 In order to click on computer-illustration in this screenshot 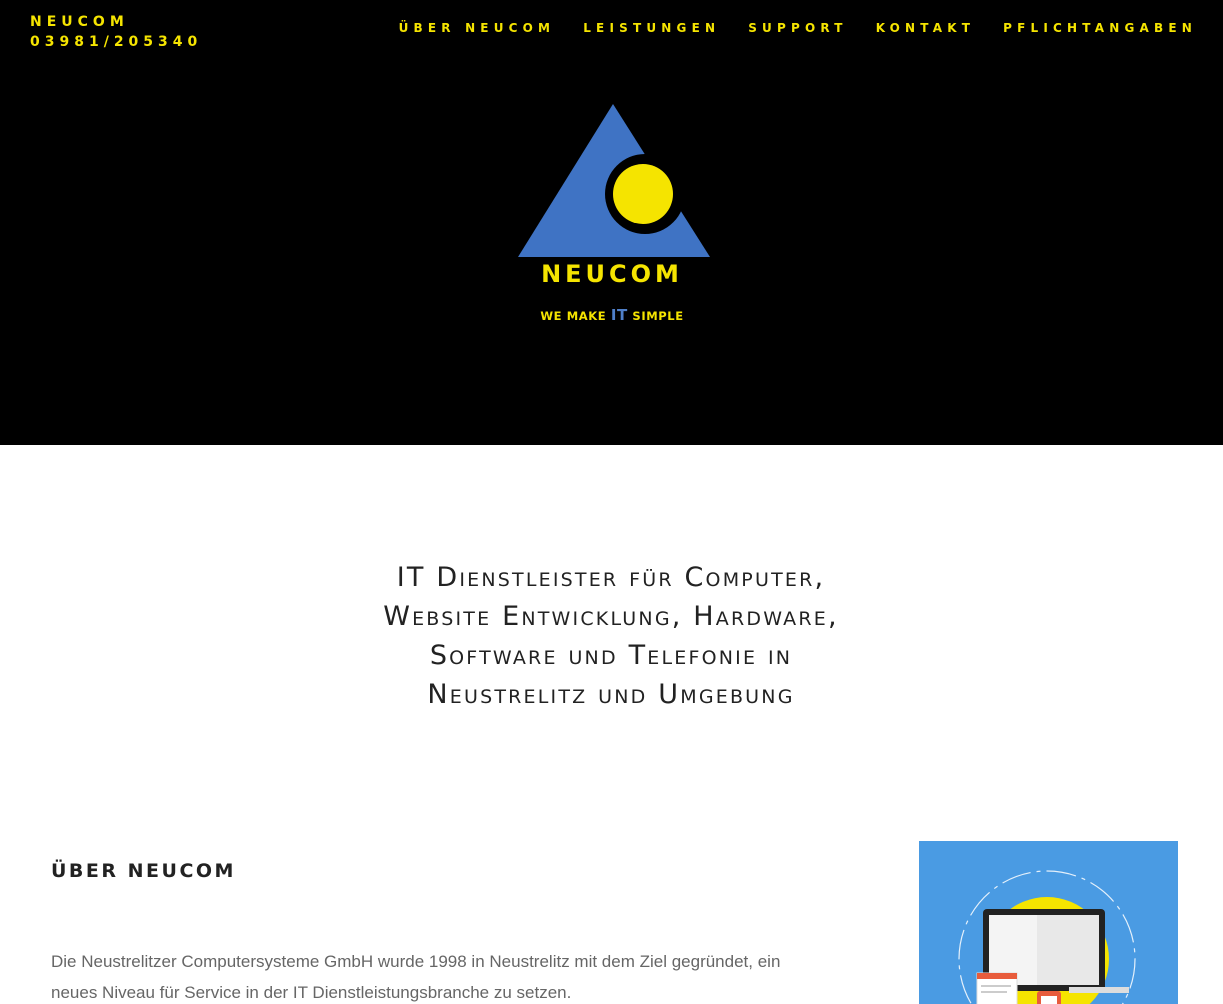, I will do `click(1048, 922)`.